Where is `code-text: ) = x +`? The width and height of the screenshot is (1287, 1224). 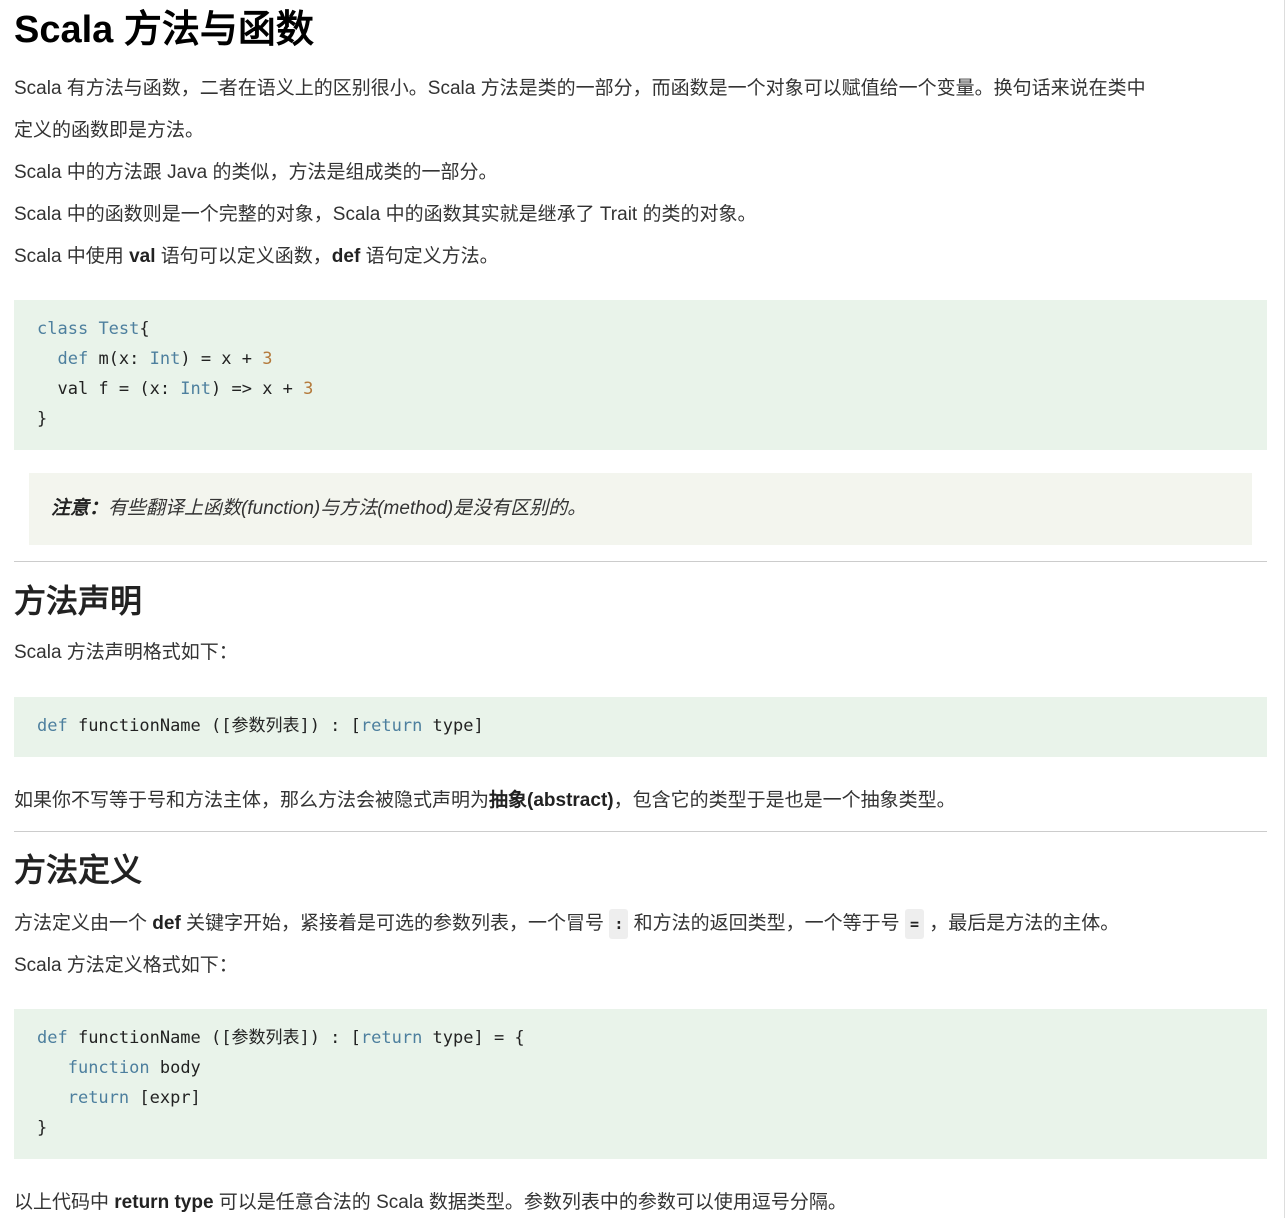
code-text: ) = x + is located at coordinates (221, 359).